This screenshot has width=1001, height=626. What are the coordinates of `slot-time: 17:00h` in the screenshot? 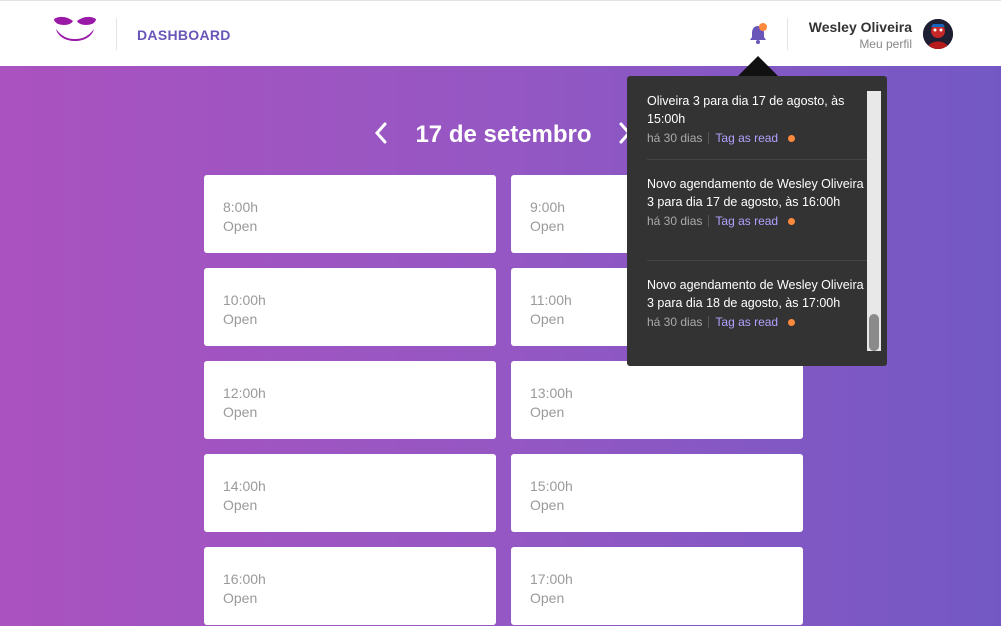 It's located at (551, 579).